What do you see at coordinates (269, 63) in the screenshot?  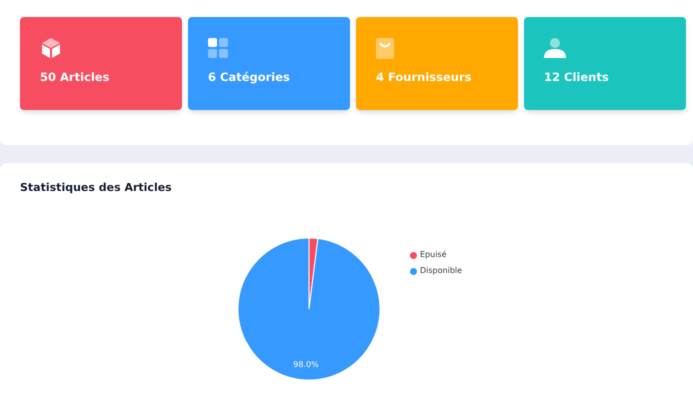 I see `summary-card: 6 Catégories` at bounding box center [269, 63].